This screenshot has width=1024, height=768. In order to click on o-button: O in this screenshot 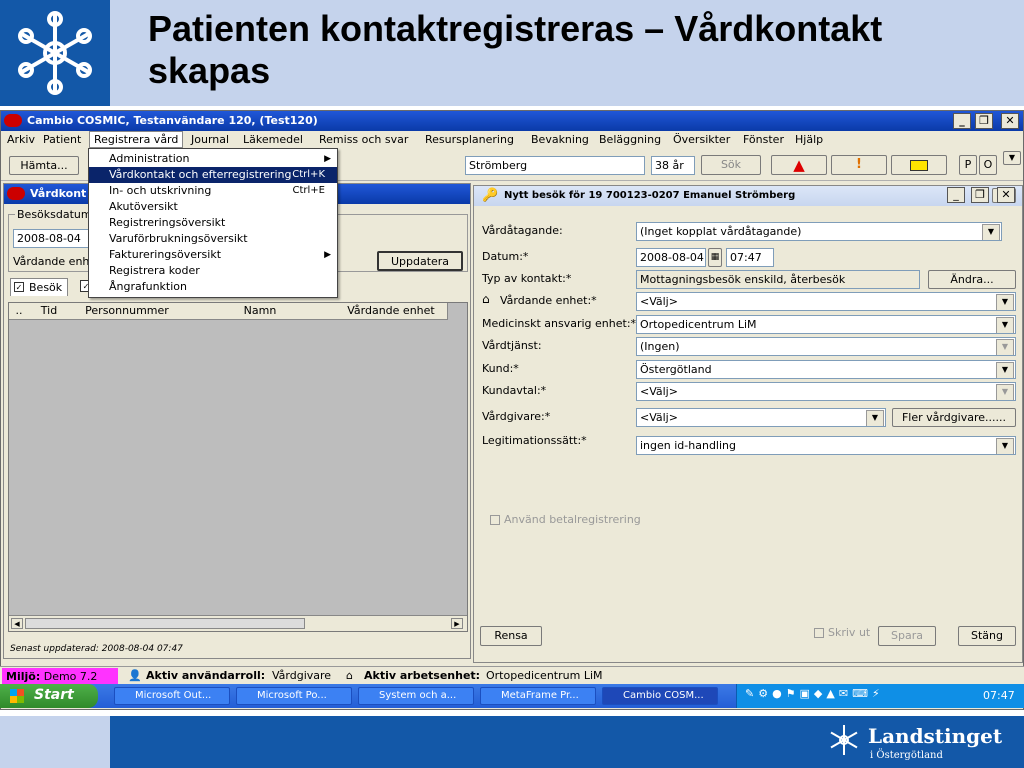, I will do `click(988, 165)`.